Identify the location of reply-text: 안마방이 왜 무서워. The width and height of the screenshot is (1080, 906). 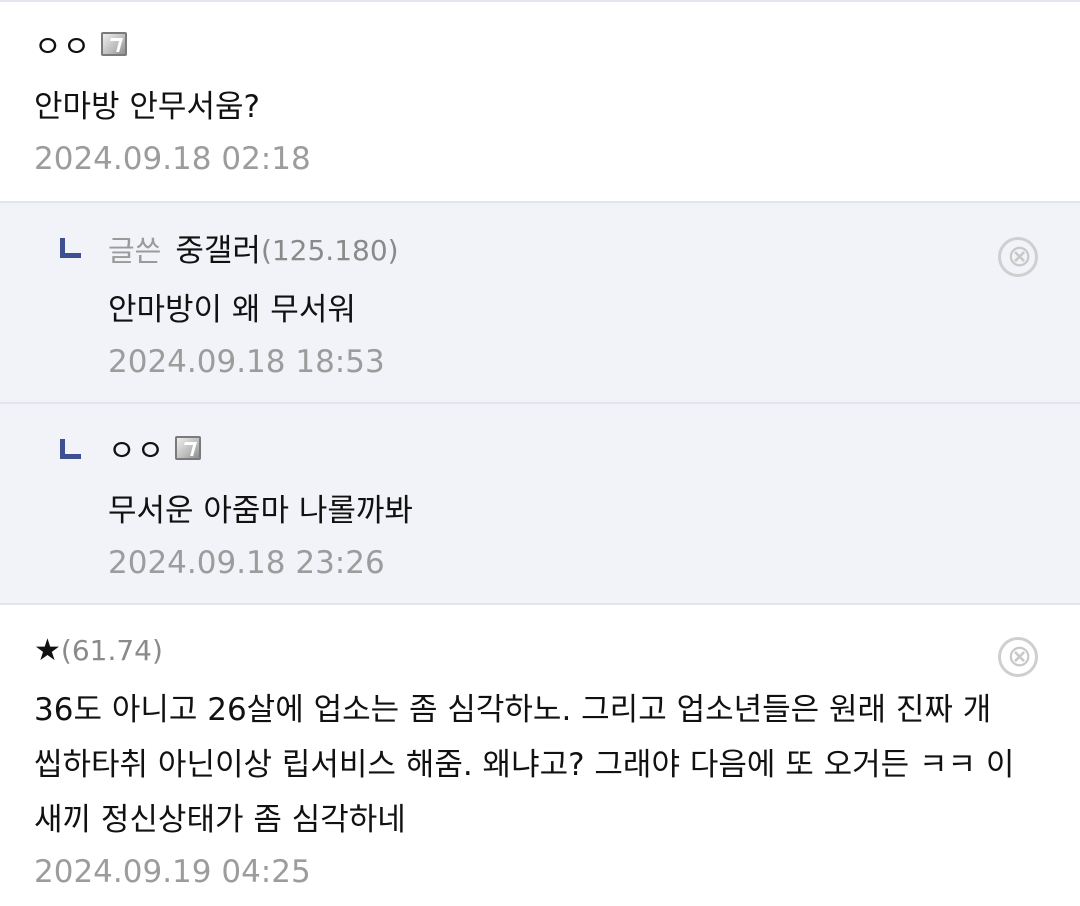
(232, 310).